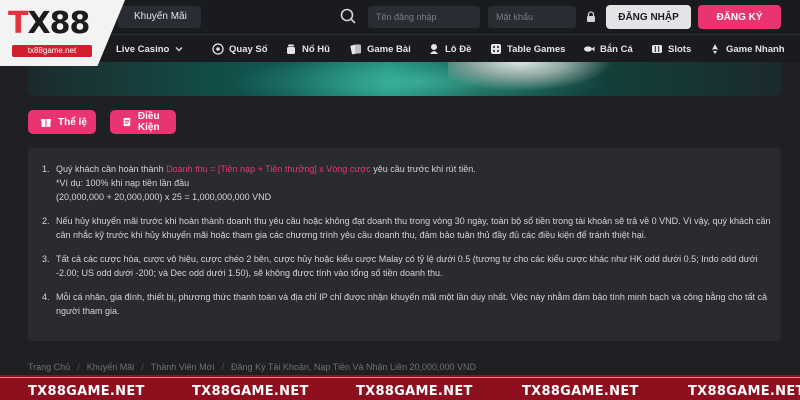 The image size is (800, 400). Describe the element at coordinates (589, 49) in the screenshot. I see `fish-icon` at that location.